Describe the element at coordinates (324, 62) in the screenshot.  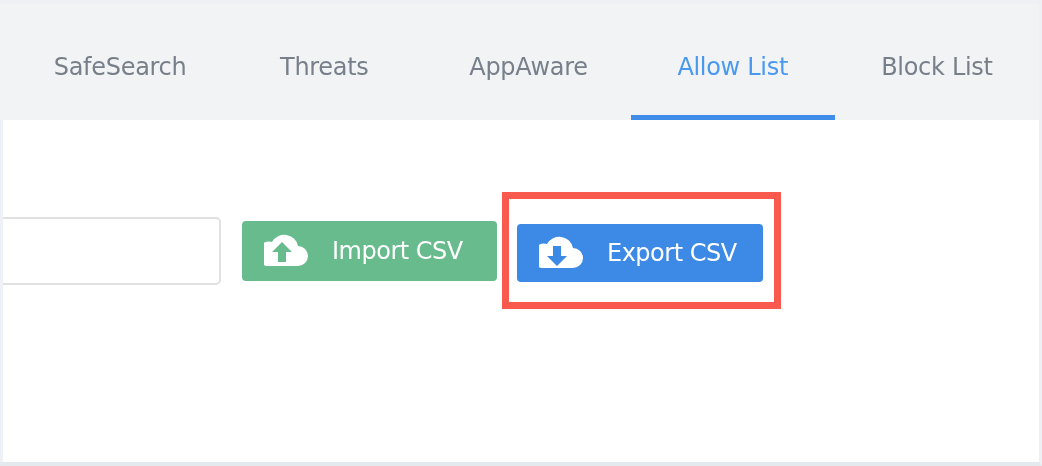
I see `tab: Threats` at that location.